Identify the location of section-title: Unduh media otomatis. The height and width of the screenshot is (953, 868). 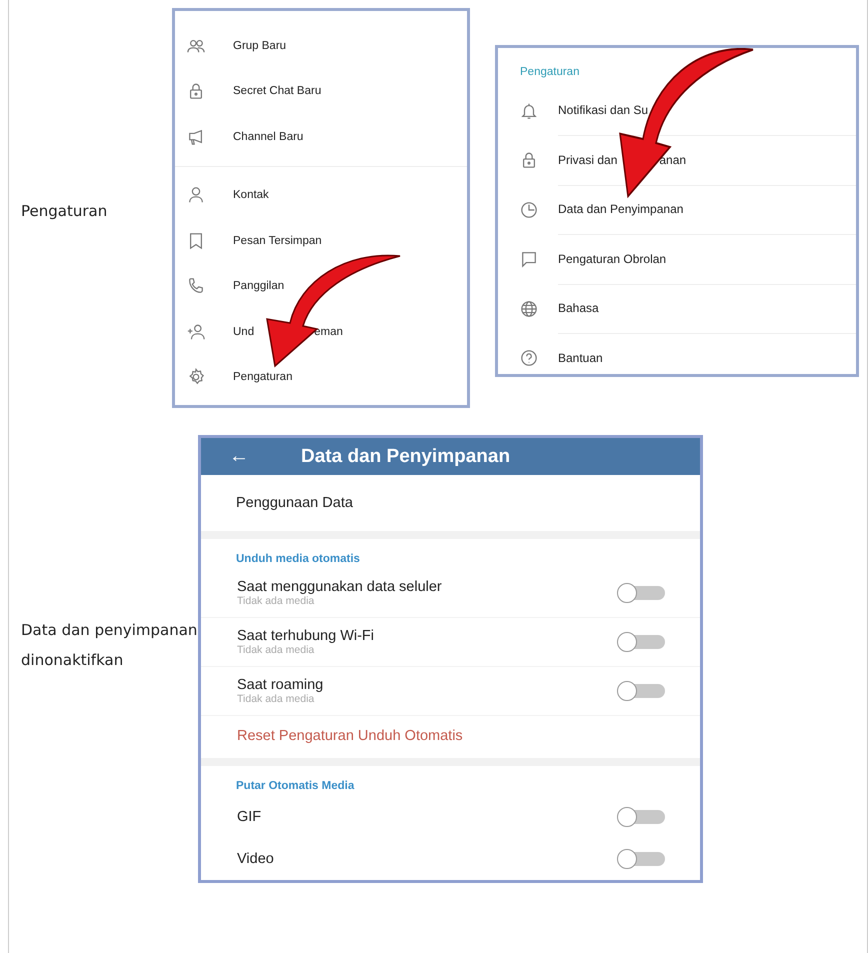
(298, 559).